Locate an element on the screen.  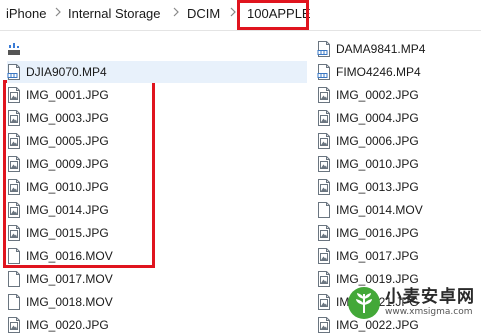
breadcrumb-dcim: DCIM is located at coordinates (203, 14).